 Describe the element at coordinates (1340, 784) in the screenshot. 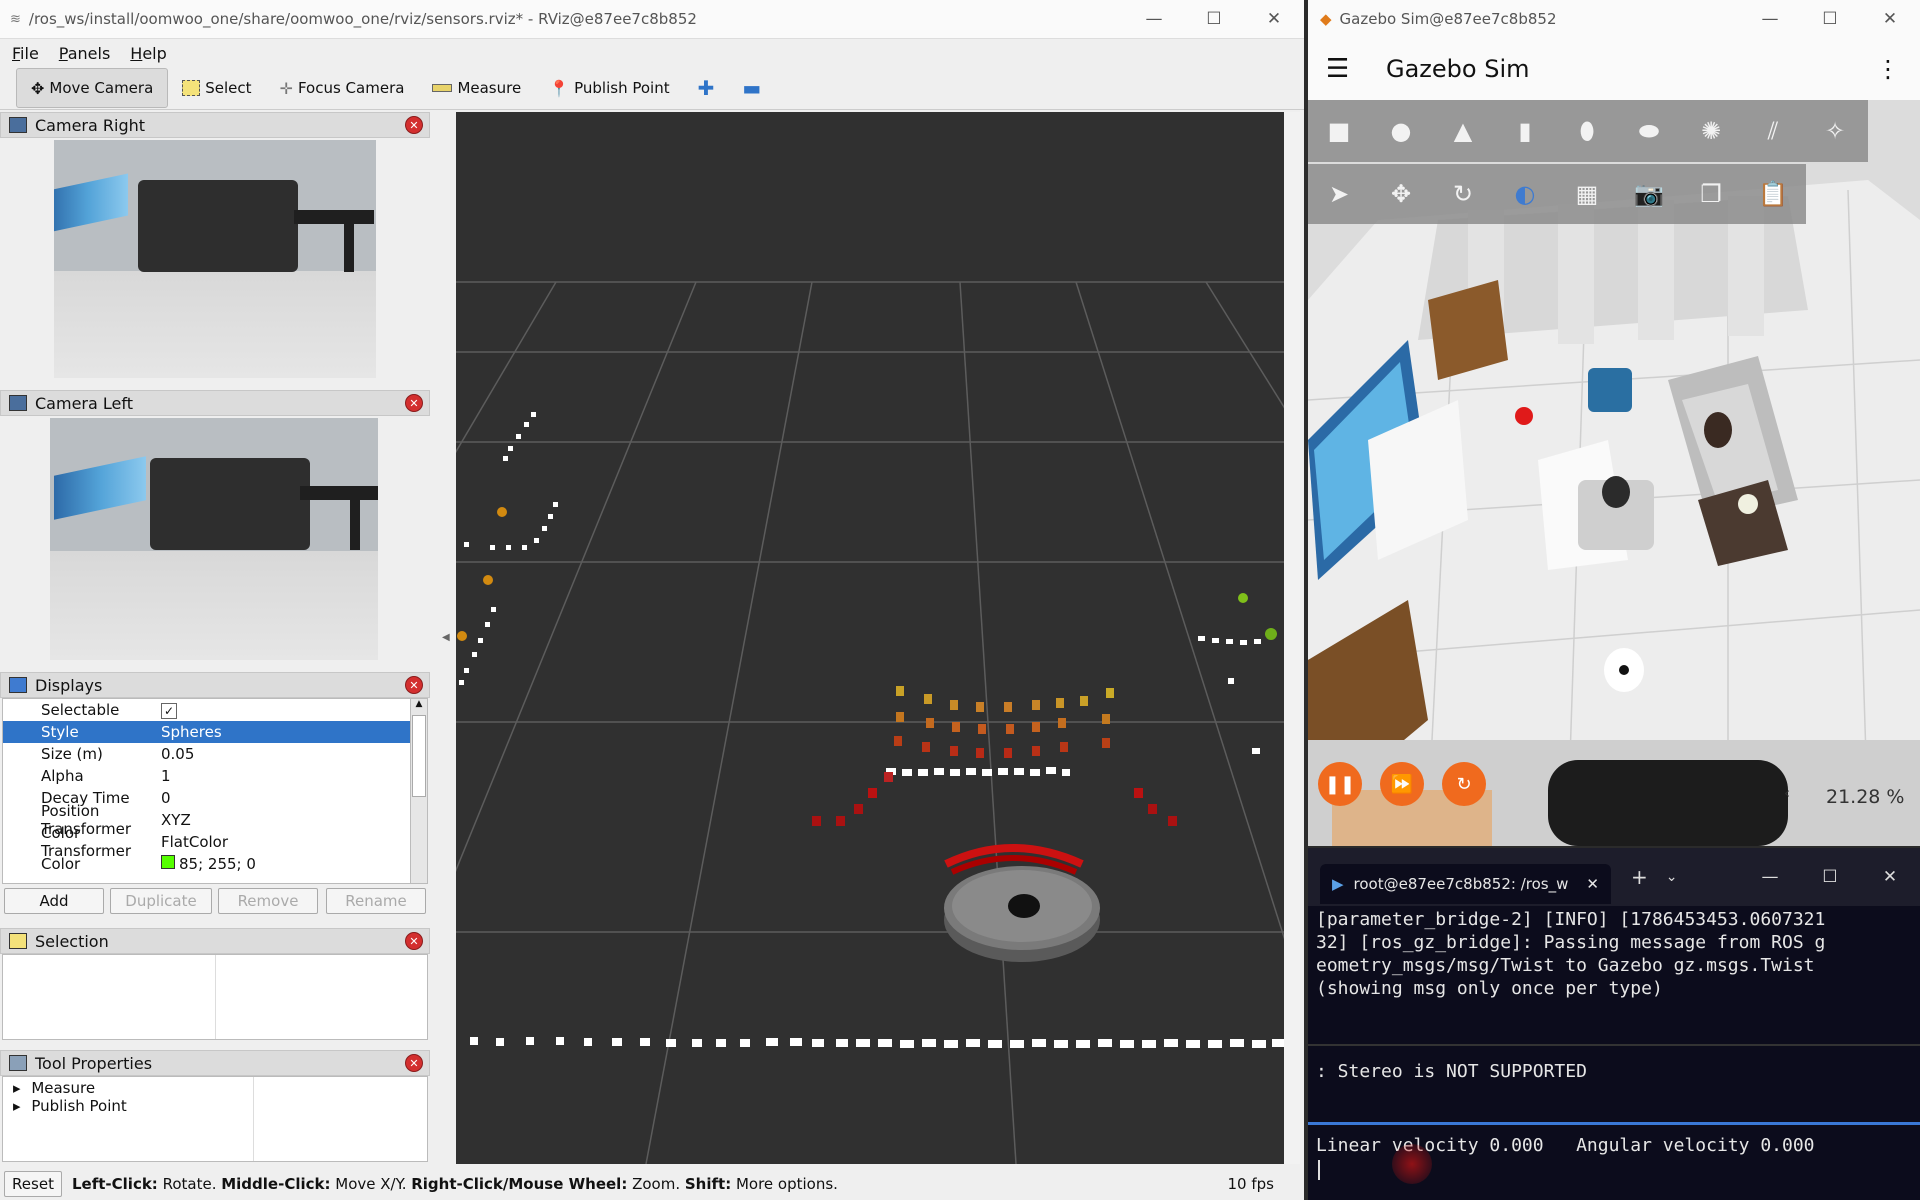

I see `pause-button: ❚❚` at that location.